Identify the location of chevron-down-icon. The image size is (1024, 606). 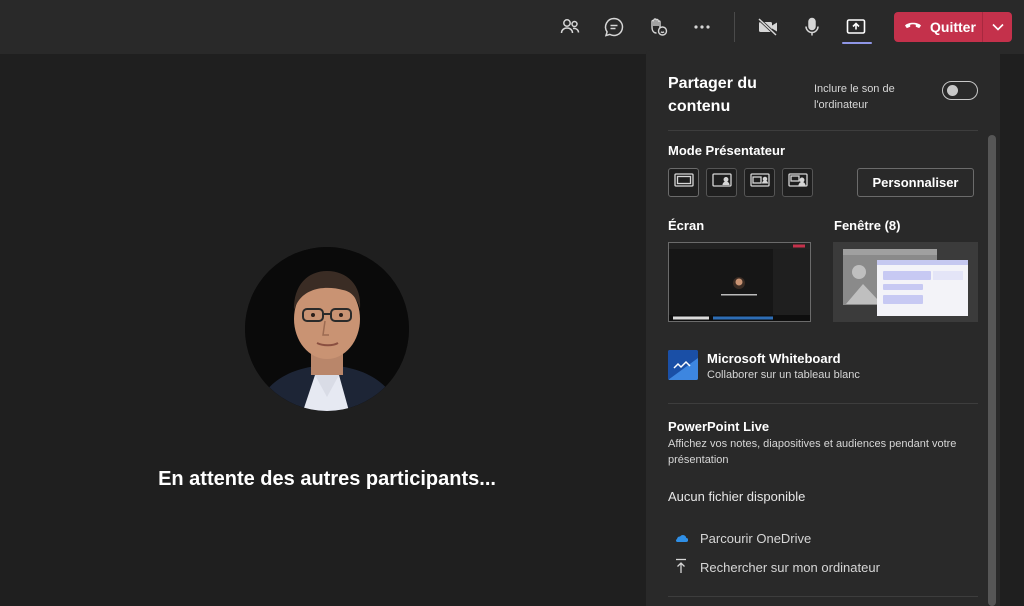
(997, 27).